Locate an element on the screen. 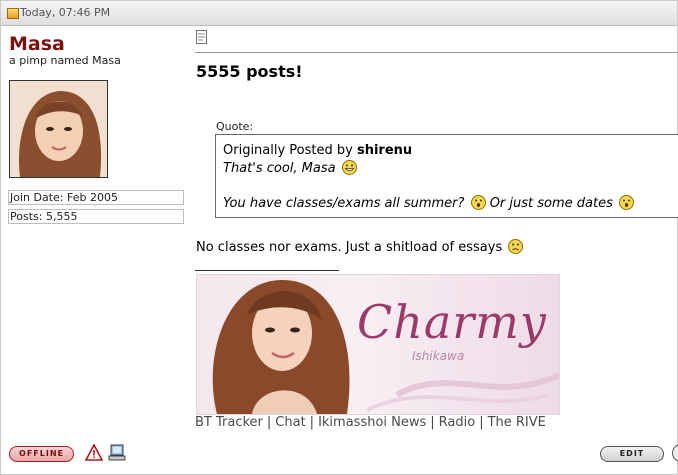 The height and width of the screenshot is (475, 678). user-title: a pimp named Masa is located at coordinates (65, 60).